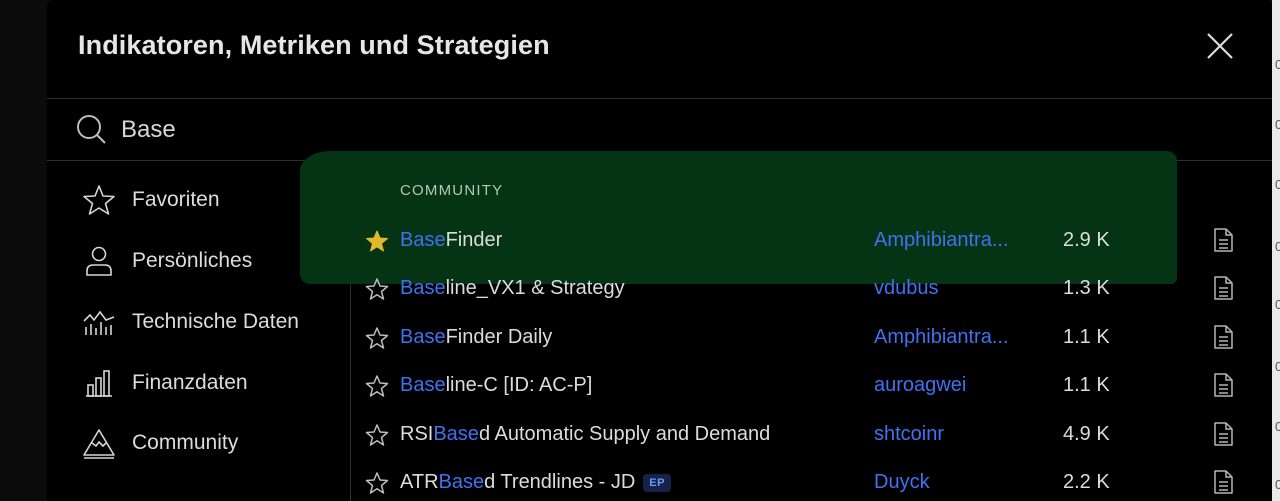  I want to click on author-link: vdubus, so click(949, 288).